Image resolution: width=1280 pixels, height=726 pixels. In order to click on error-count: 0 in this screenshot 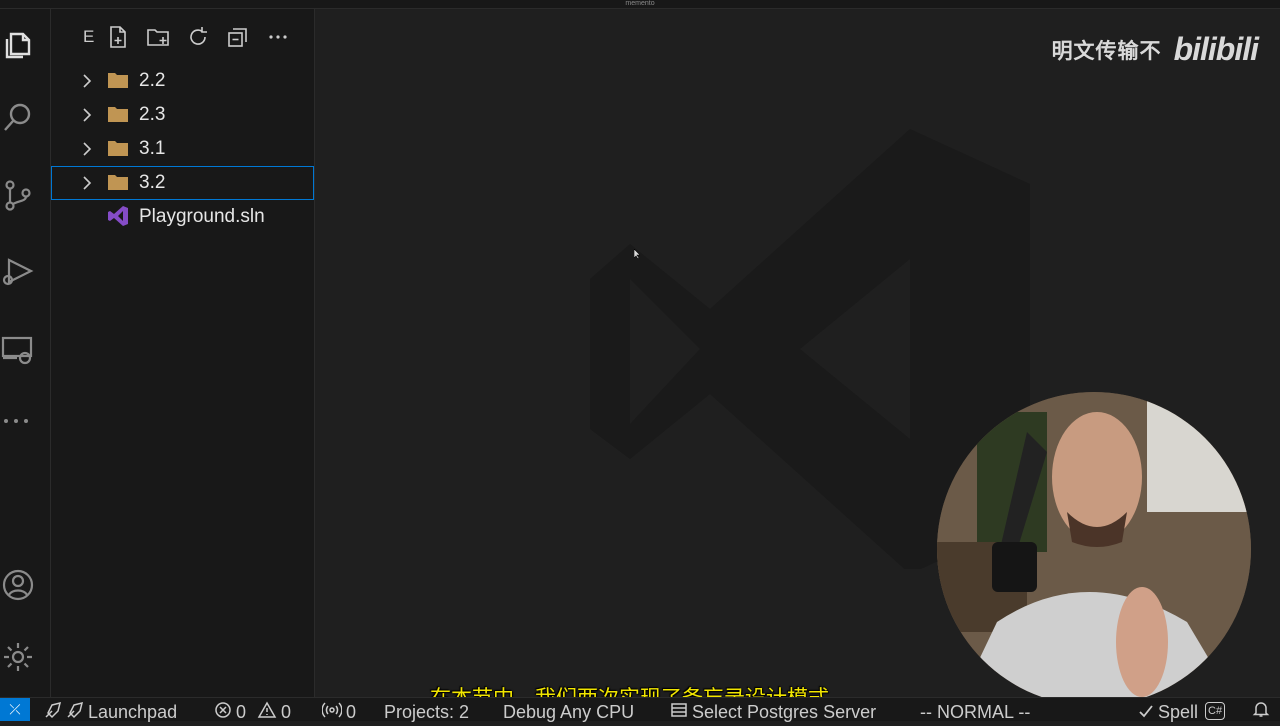, I will do `click(241, 712)`.